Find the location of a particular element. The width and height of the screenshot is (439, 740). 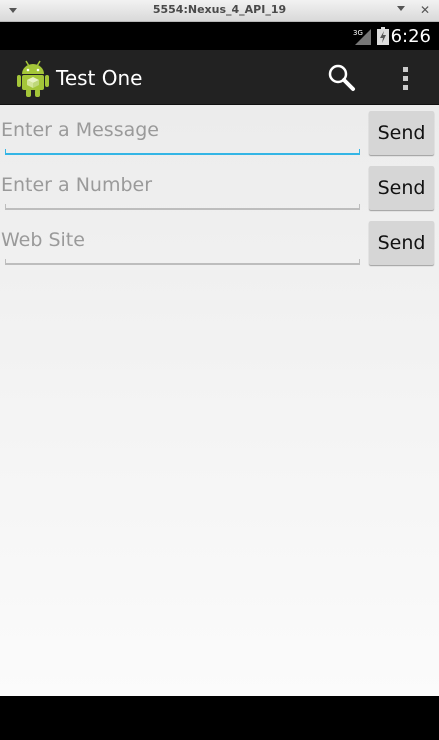

battery-charging-icon is located at coordinates (383, 36).